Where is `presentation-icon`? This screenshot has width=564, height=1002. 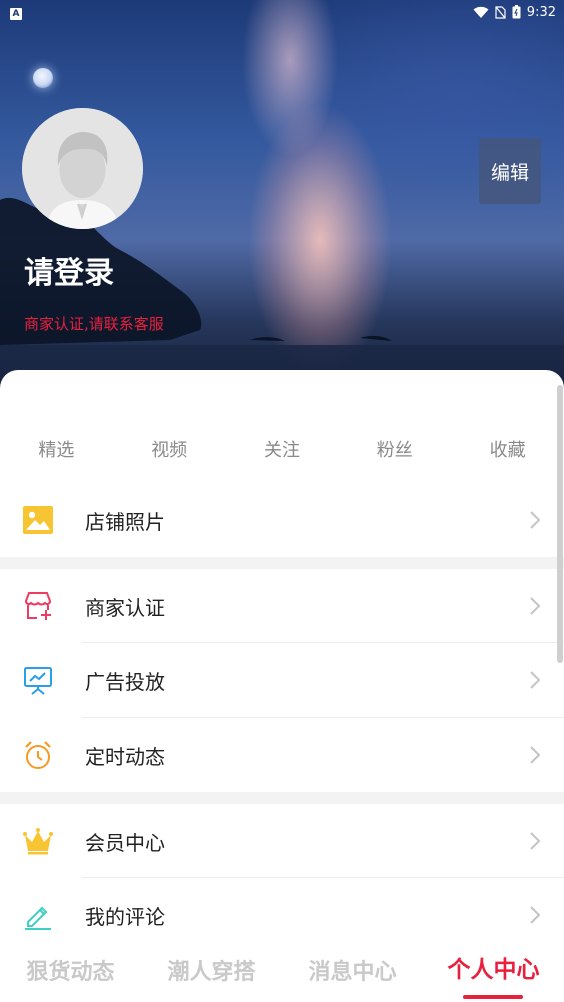 presentation-icon is located at coordinates (38, 680).